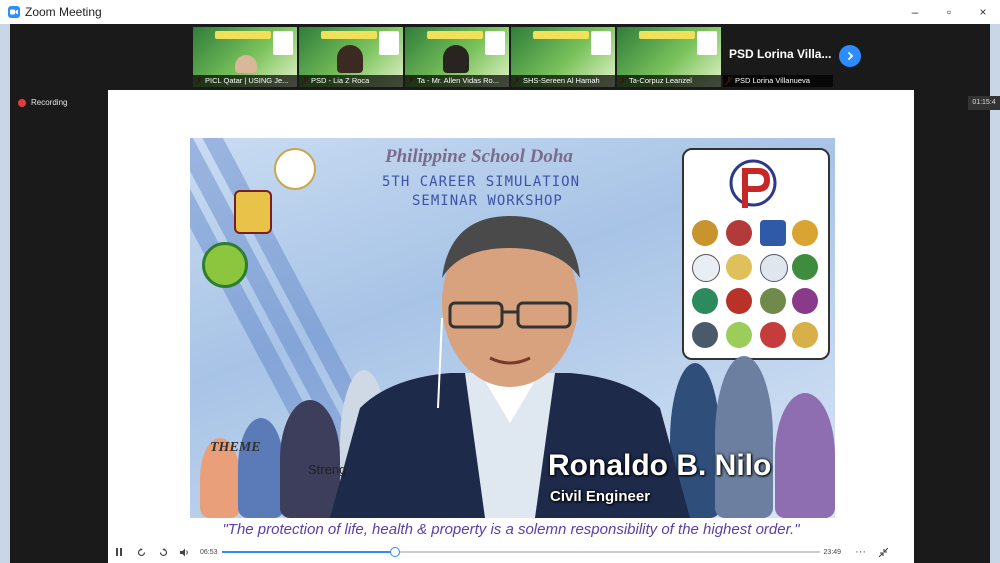 Image resolution: width=1000 pixels, height=563 pixels. I want to click on more-options-button: ···, so click(860, 552).